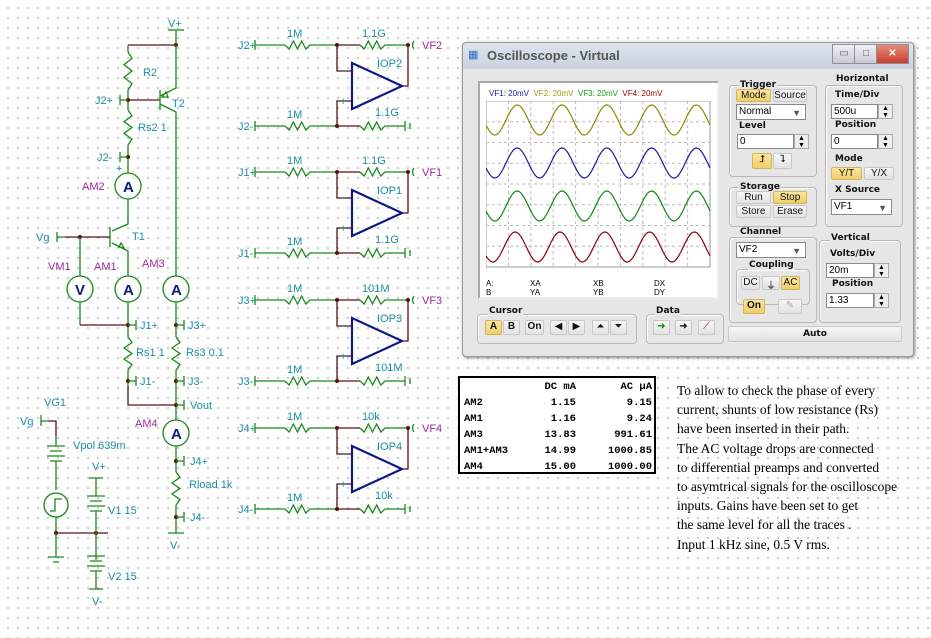 This screenshot has height=638, width=931. What do you see at coordinates (599, 185) in the screenshot?
I see `waveform-plot` at bounding box center [599, 185].